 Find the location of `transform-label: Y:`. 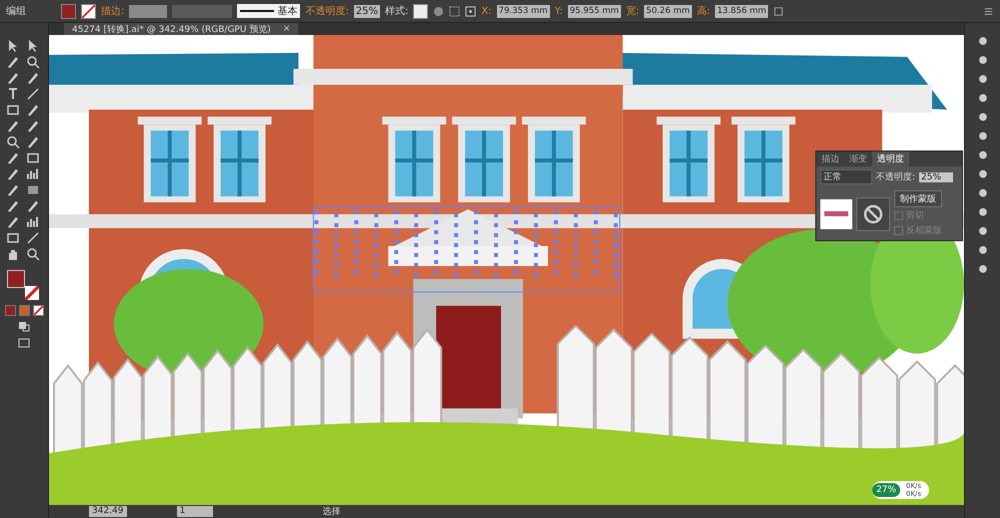

transform-label: Y: is located at coordinates (558, 11).